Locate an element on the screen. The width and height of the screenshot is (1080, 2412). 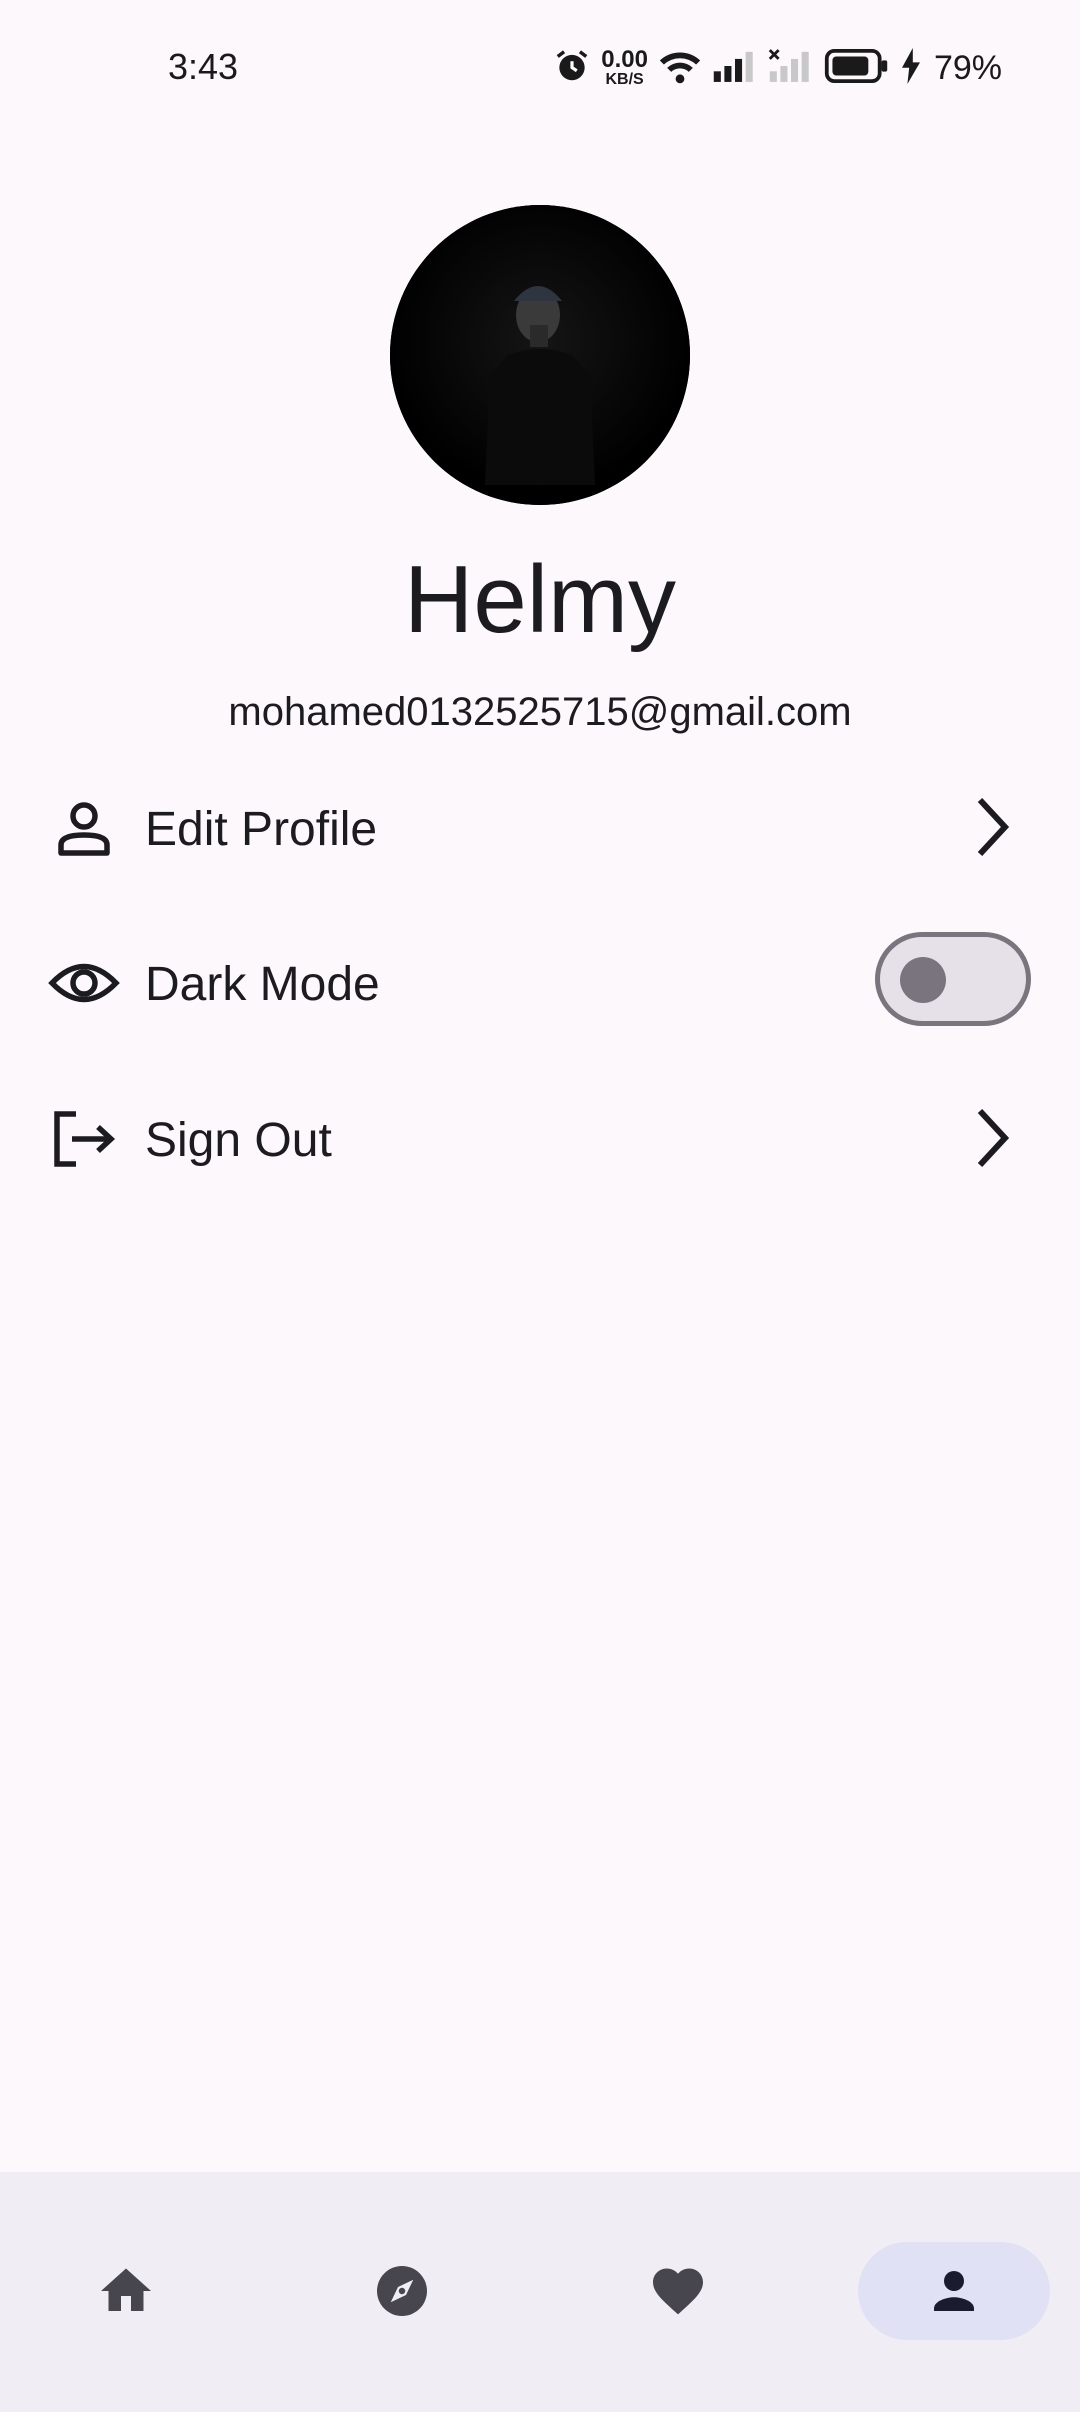
person-icon is located at coordinates (954, 2291).